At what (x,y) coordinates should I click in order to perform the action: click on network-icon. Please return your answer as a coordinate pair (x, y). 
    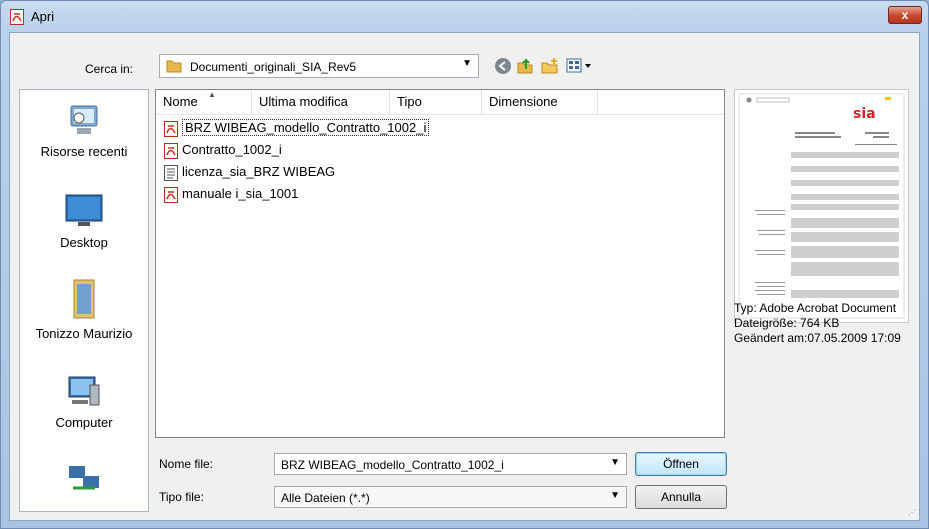
    Looking at the image, I should click on (84, 478).